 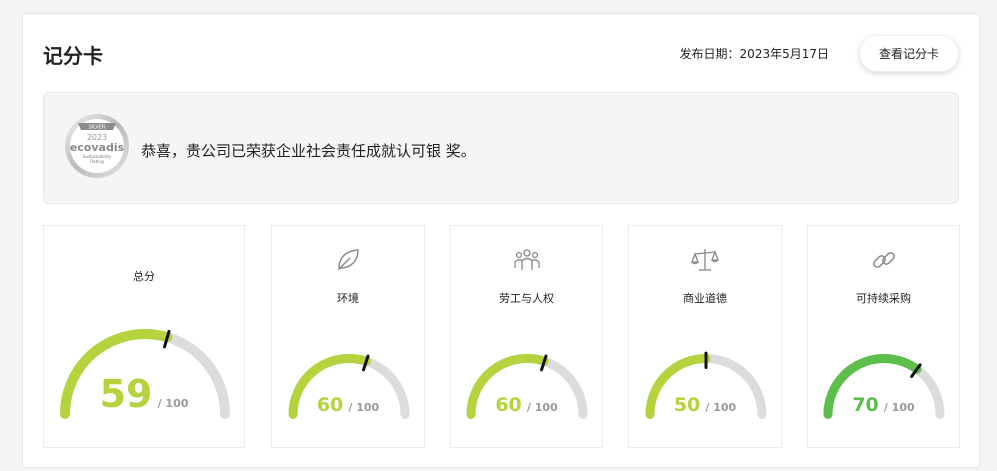 I want to click on svg-text: SILVER, so click(x=97, y=128).